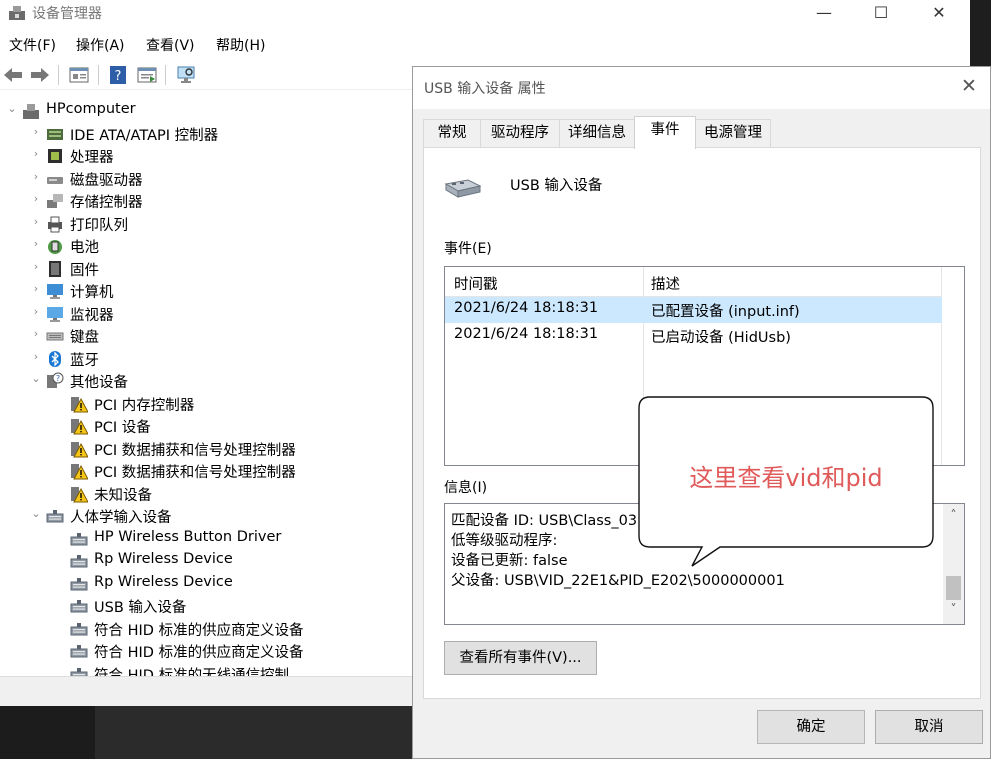 This screenshot has width=991, height=759. I want to click on tree-node-label: HPcomputer, so click(91, 109).